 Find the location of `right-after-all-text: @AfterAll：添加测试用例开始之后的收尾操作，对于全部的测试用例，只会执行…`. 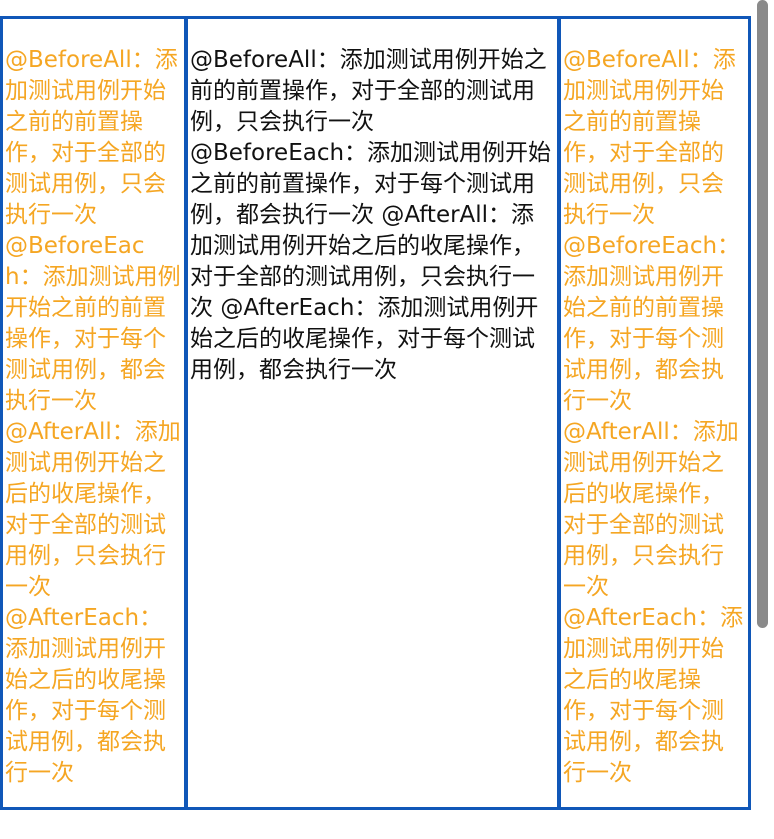

right-after-all-text: @AfterAll：添加测试用例开始之后的收尾操作，对于全部的测试用例，只会执行… is located at coordinates (651, 509).